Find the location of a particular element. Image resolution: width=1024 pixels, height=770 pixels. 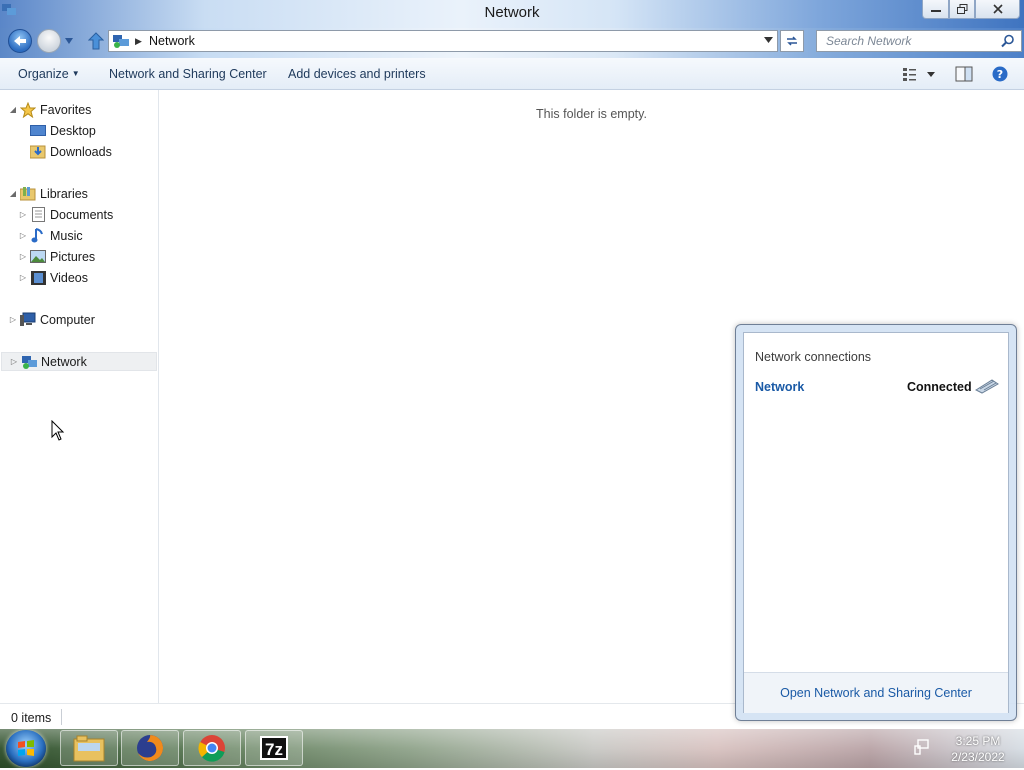

start-button is located at coordinates (26, 748).